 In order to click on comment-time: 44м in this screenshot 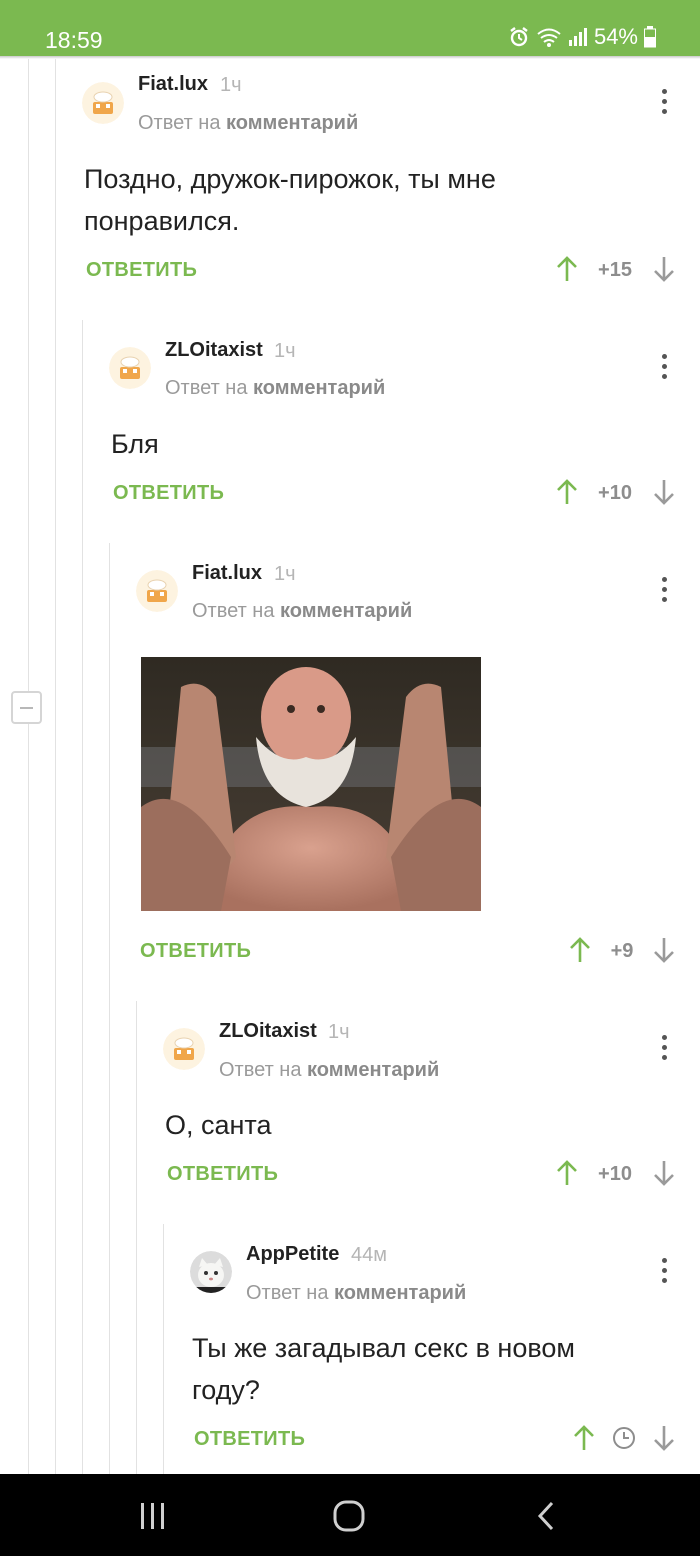, I will do `click(369, 1255)`.